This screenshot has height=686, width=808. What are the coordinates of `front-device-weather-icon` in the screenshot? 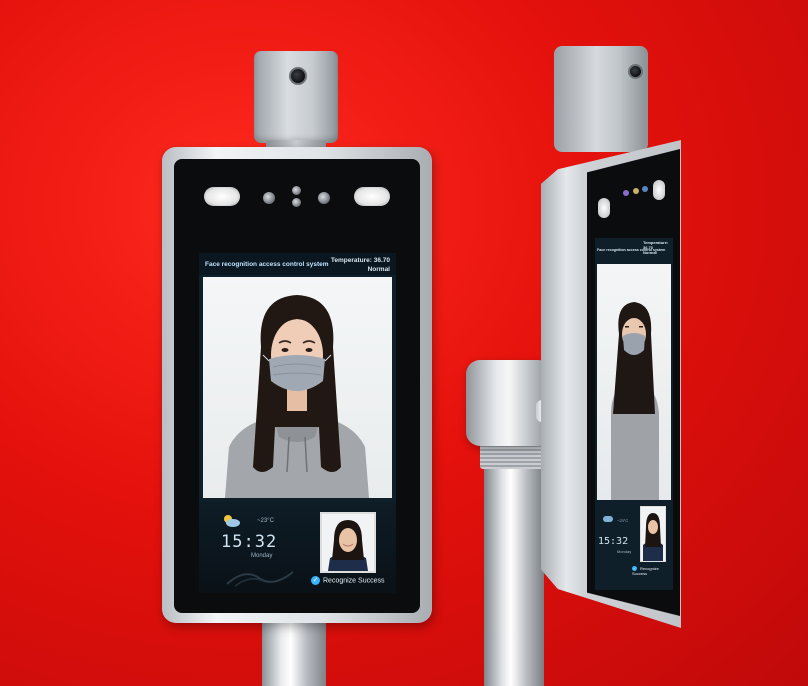 It's located at (232, 521).